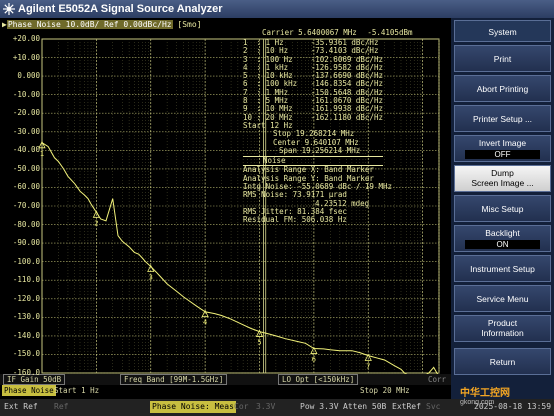 The width and height of the screenshot is (554, 416). I want to click on y-tick-label: -140.0, so click(26, 335).